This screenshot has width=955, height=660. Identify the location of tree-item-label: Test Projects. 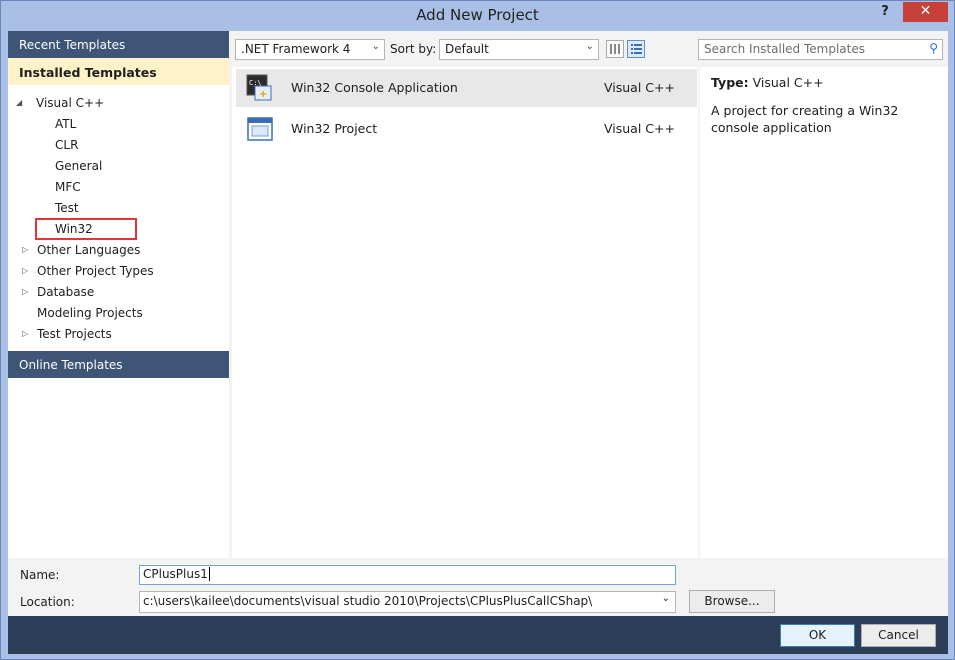
(74, 334).